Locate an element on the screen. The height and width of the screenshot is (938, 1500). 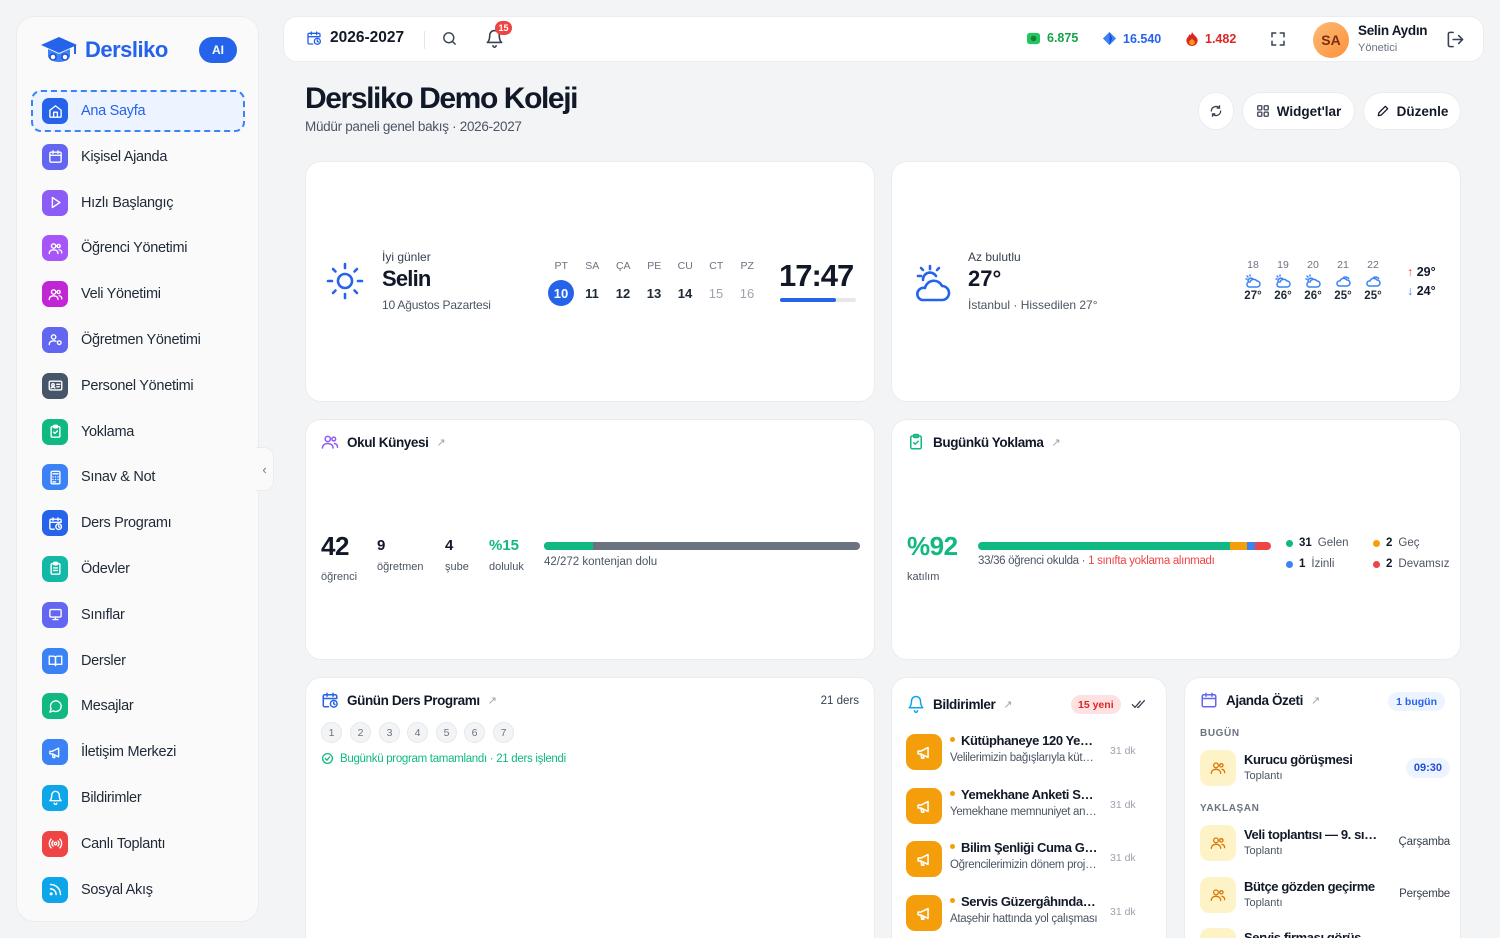
sidebar-item-iletisim-merkezi: İletişim Merkezi is located at coordinates (138, 752).